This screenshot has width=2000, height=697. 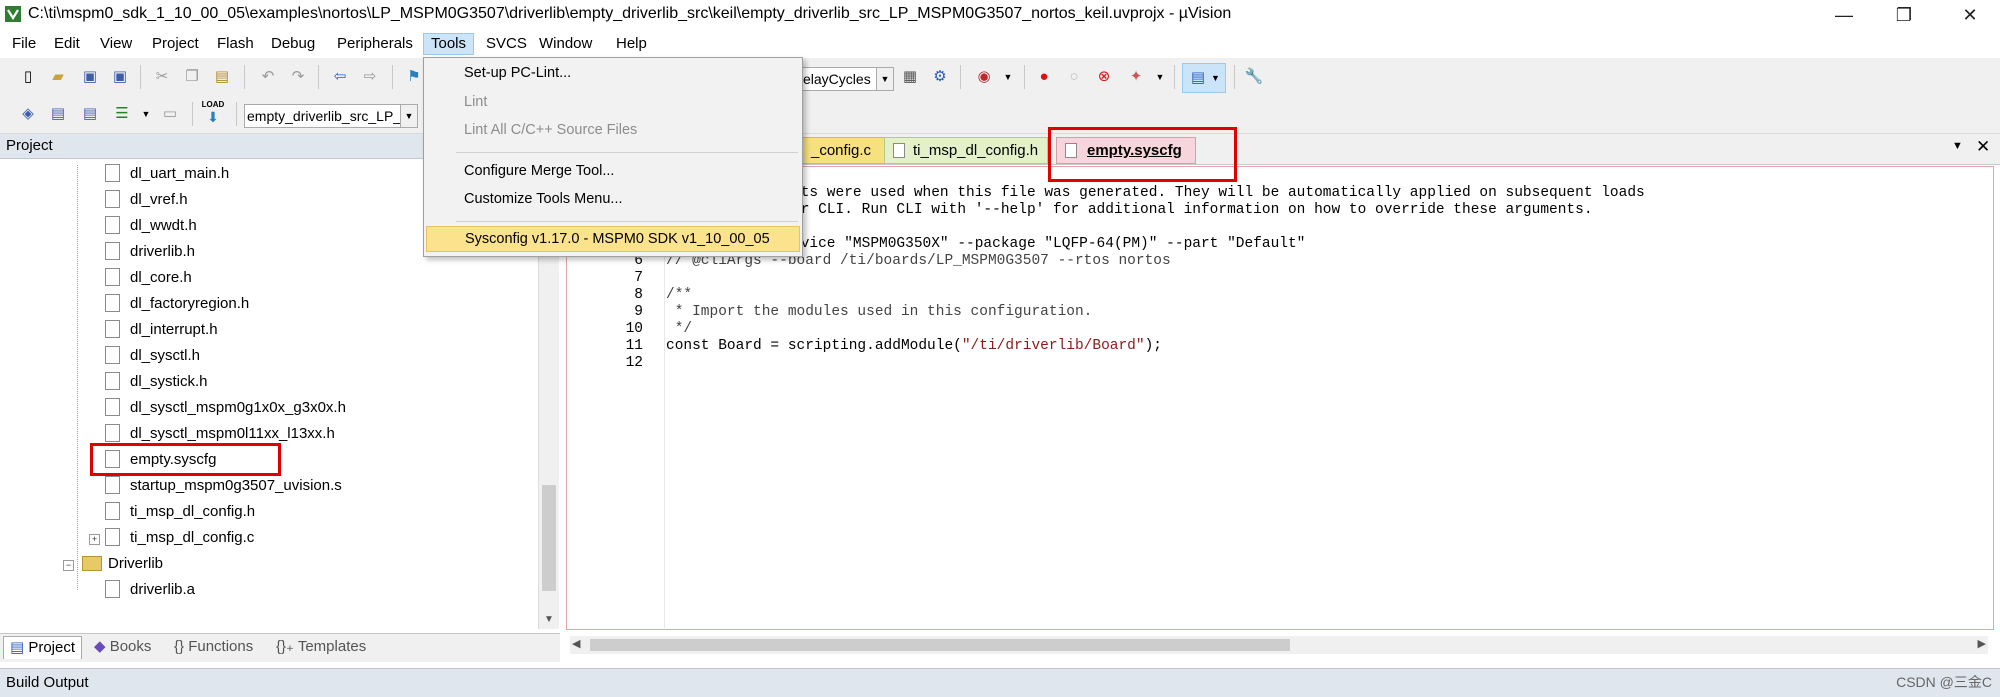 What do you see at coordinates (340, 77) in the screenshot?
I see `navigate-back-icon: ⇦` at bounding box center [340, 77].